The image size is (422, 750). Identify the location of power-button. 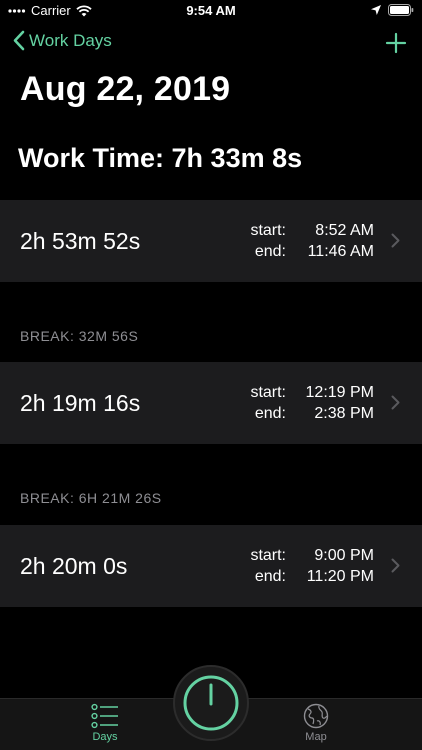
(211, 703).